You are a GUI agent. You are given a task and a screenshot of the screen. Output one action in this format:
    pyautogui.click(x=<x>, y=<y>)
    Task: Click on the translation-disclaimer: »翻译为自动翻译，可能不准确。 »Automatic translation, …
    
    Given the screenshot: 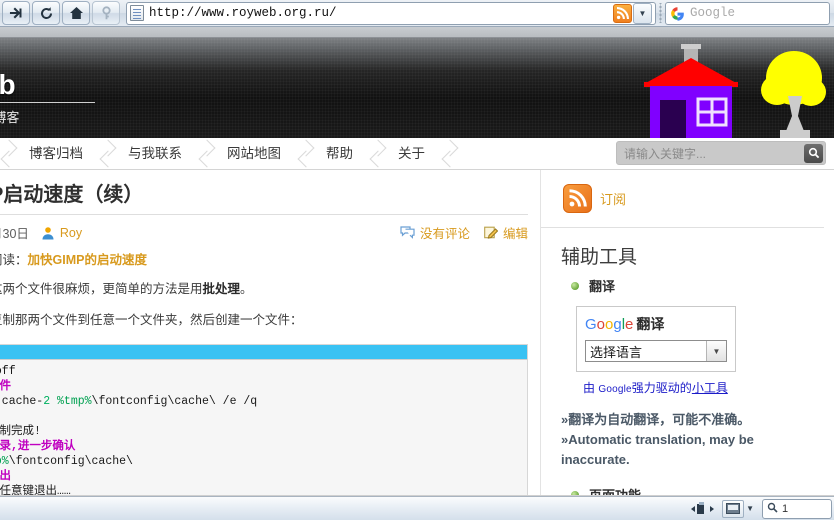 What is the action you would take?
    pyautogui.click(x=686, y=440)
    